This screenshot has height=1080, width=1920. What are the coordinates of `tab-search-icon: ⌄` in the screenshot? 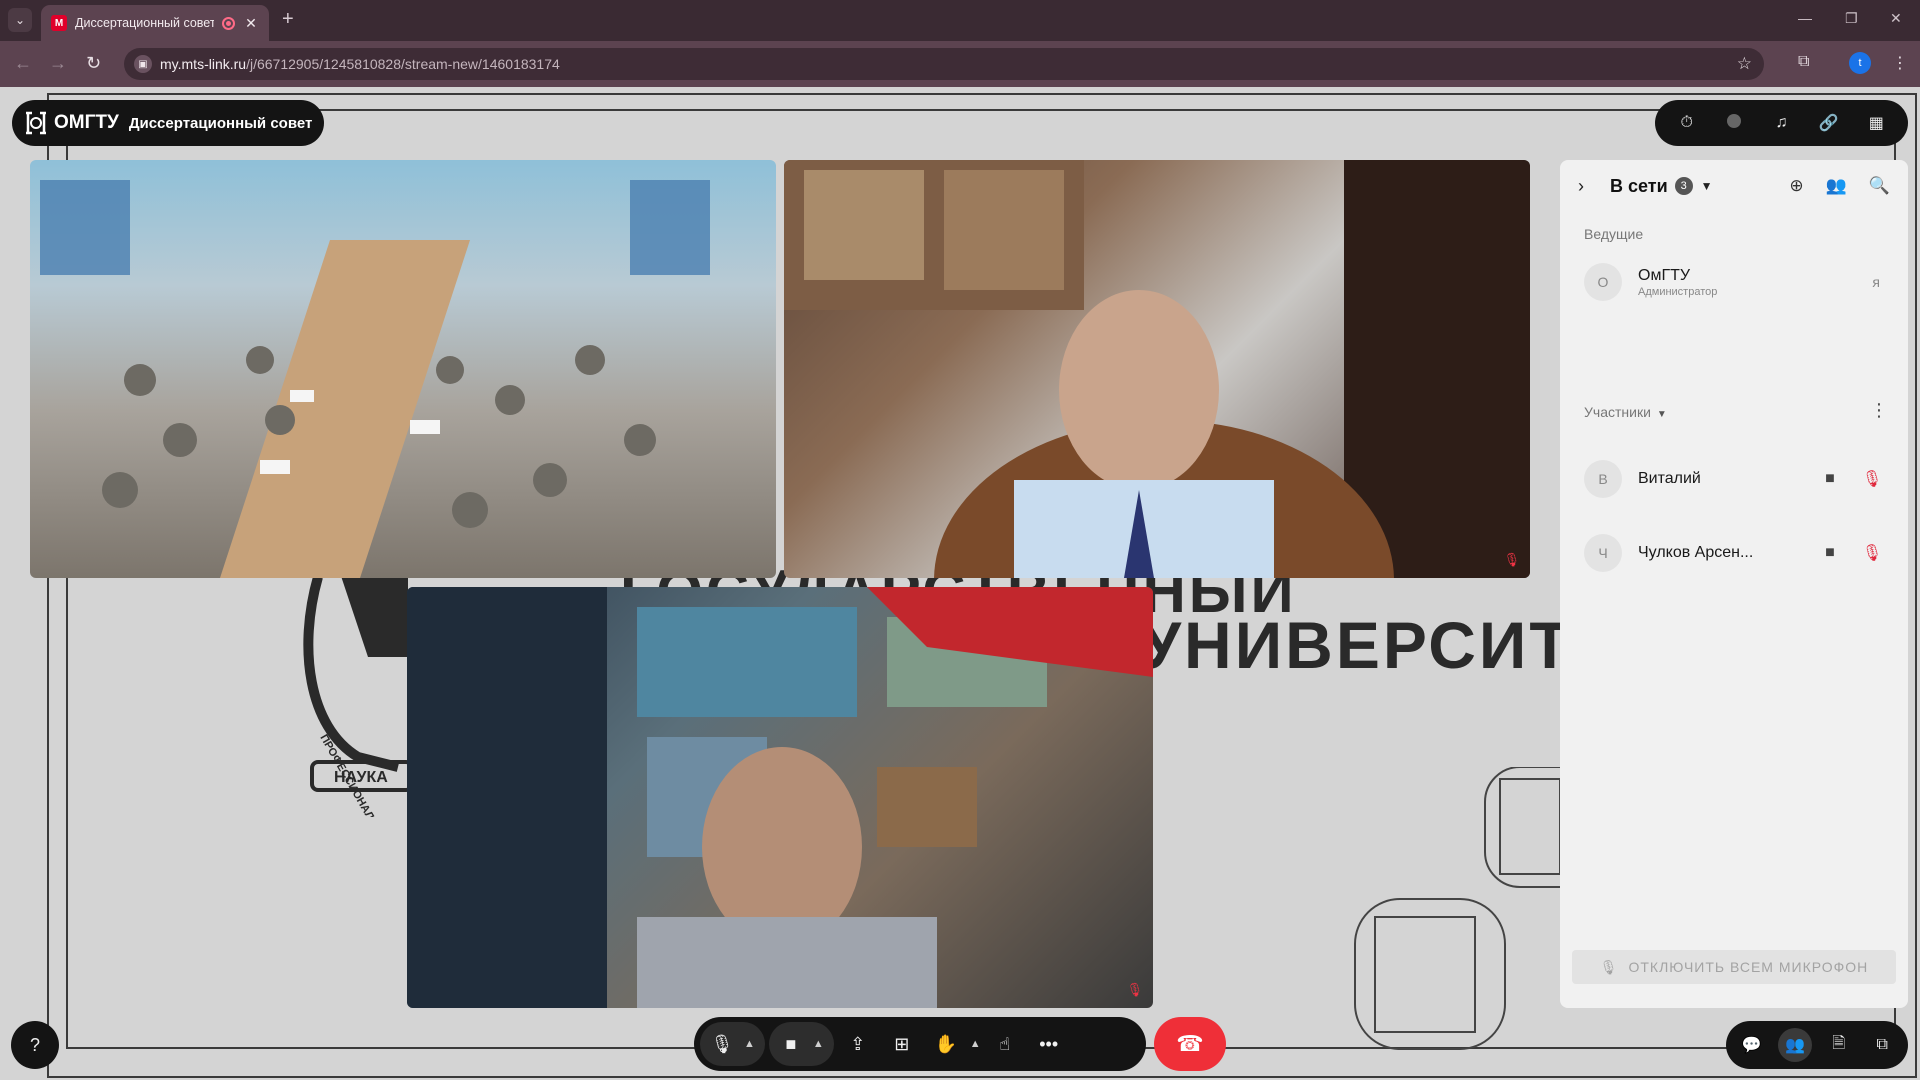 It's located at (20, 20).